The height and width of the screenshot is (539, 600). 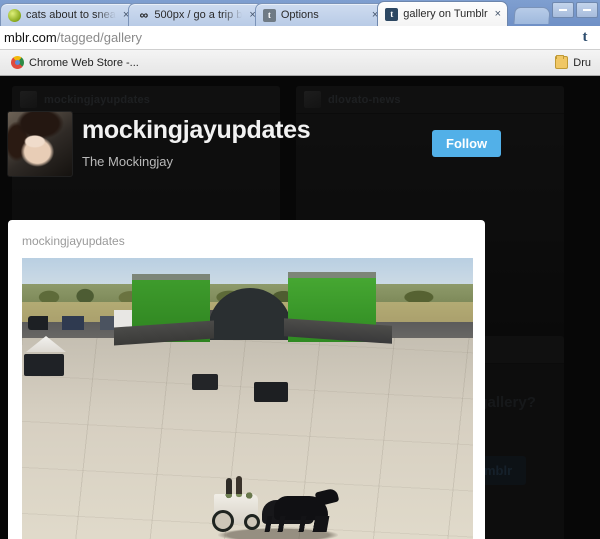 I want to click on photo-rider-right, so click(x=239, y=485).